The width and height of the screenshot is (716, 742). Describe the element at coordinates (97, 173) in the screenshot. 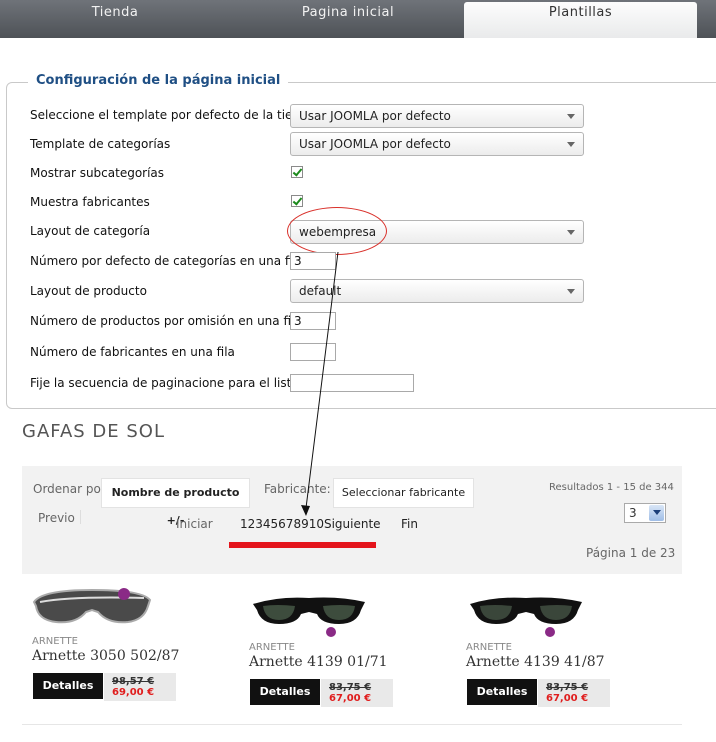

I see `show-subcategories-label: Mostrar subcategorías` at that location.